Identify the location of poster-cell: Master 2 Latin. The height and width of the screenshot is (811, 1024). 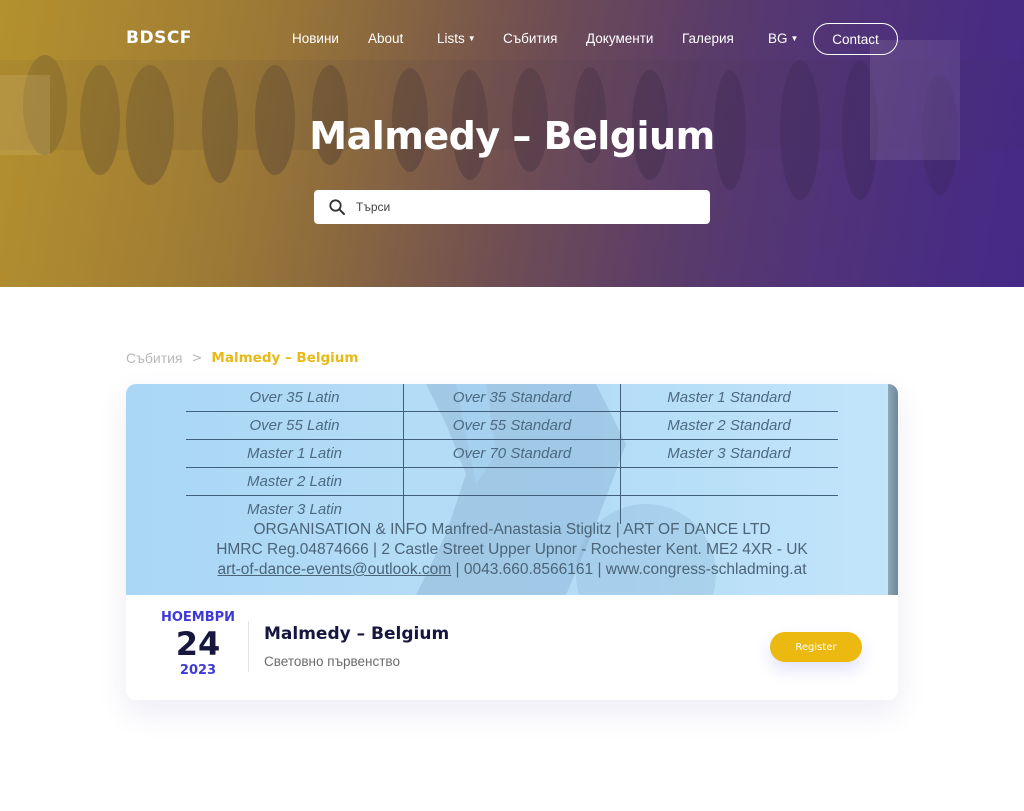
(294, 481).